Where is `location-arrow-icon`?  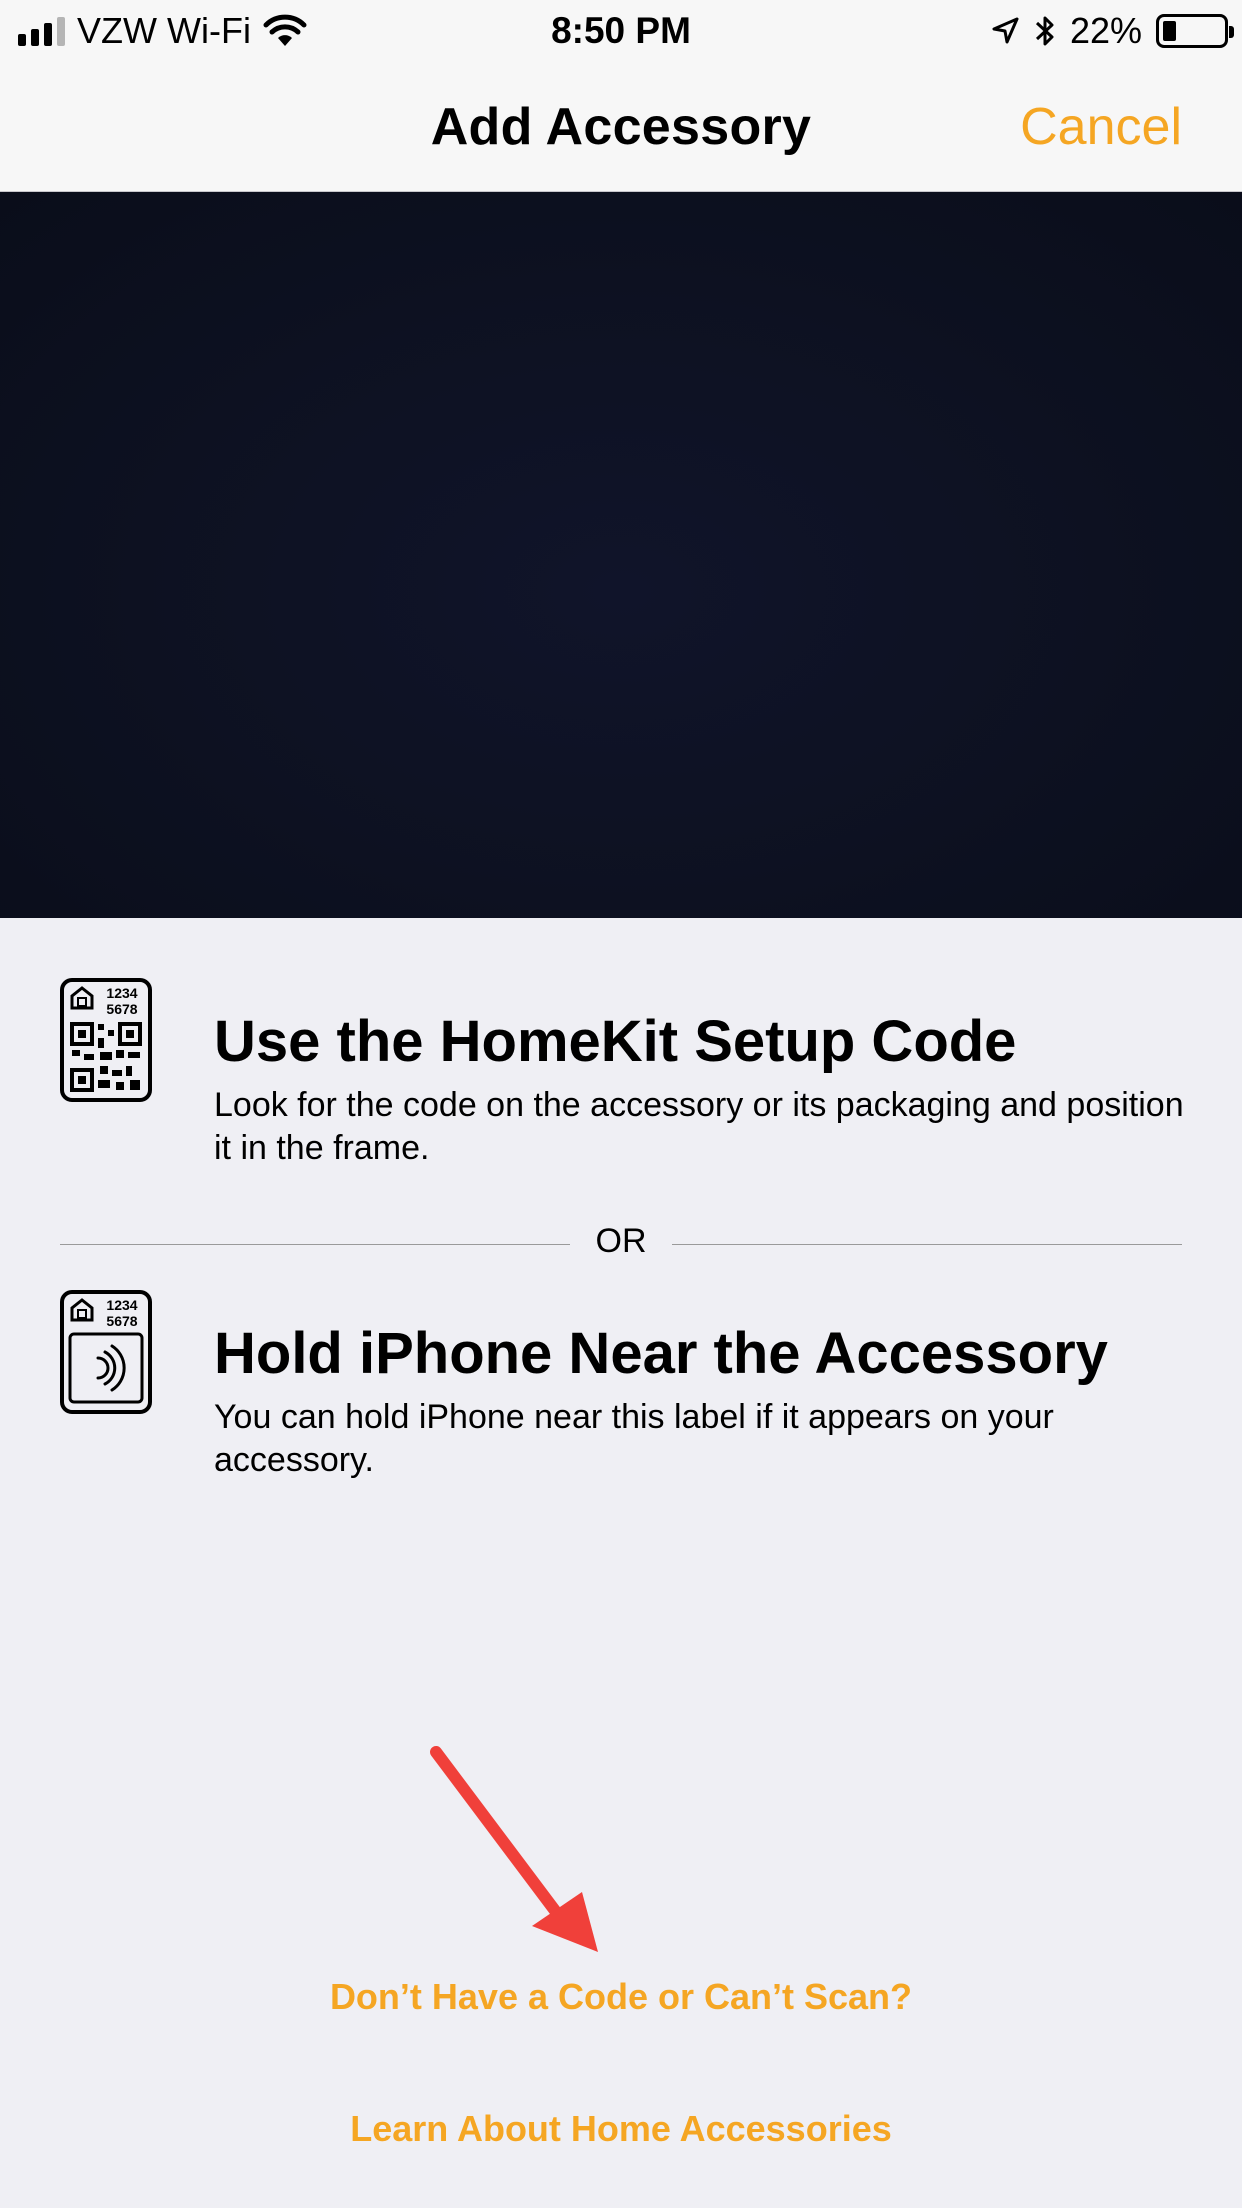 location-arrow-icon is located at coordinates (1005, 30).